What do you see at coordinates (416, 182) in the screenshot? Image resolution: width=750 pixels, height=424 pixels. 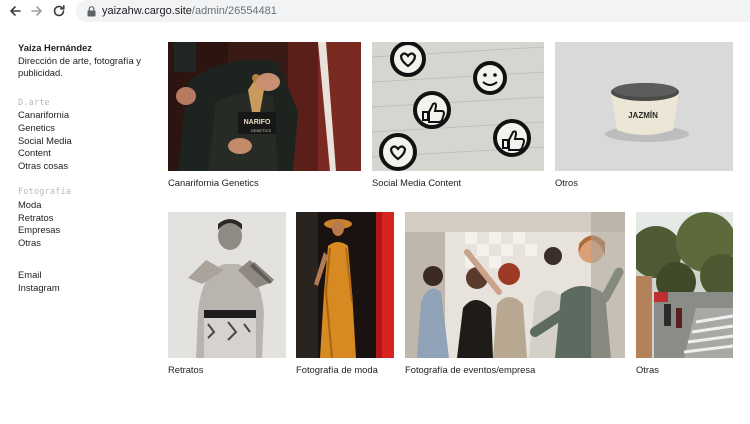 I see `caption-social-media-content: Social Media Content` at bounding box center [416, 182].